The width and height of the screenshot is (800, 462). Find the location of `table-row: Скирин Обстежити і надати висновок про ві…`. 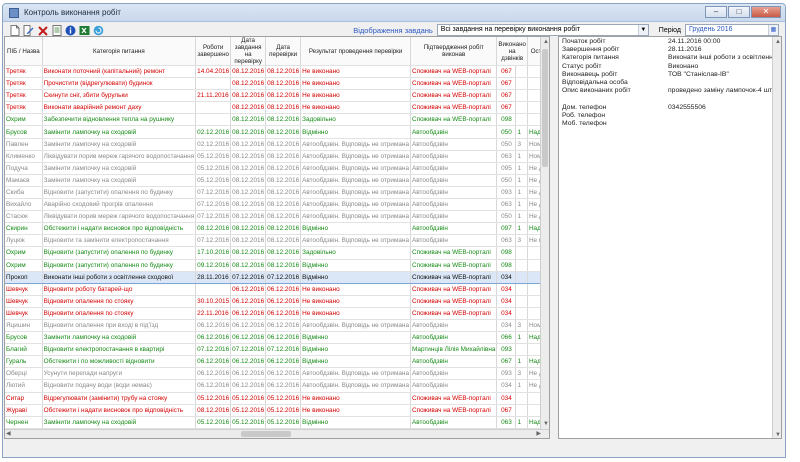

table-row: Скирин Обстежити і надати висновок про ві… is located at coordinates (277, 229).